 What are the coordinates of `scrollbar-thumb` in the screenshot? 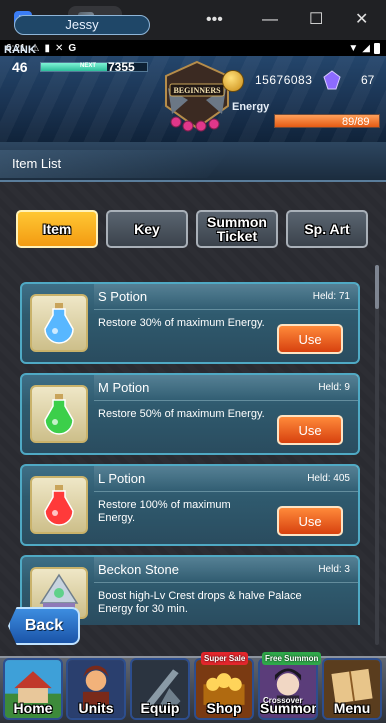 It's located at (377, 287).